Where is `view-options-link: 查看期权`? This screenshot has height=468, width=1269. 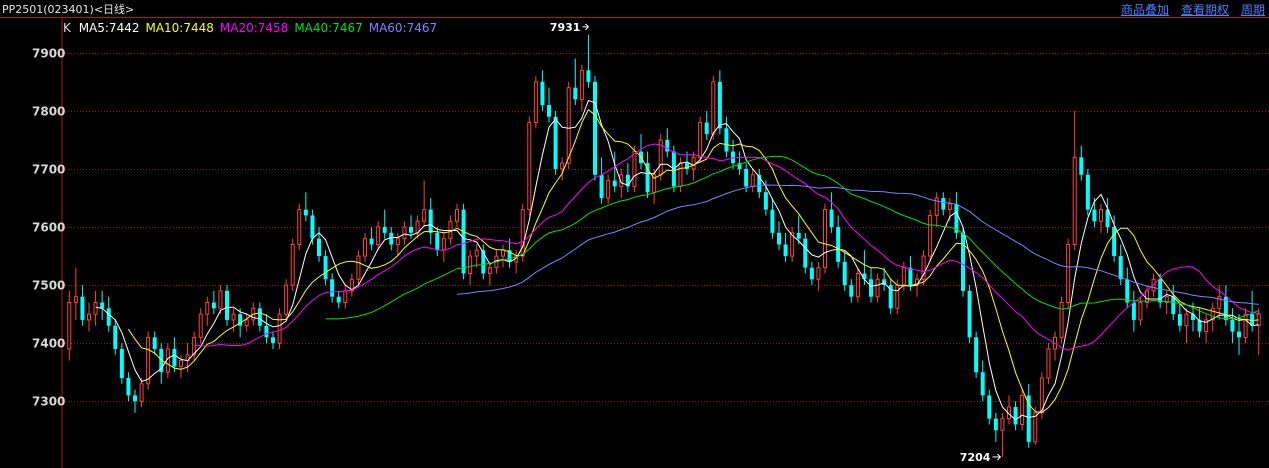 view-options-link: 查看期权 is located at coordinates (1205, 10).